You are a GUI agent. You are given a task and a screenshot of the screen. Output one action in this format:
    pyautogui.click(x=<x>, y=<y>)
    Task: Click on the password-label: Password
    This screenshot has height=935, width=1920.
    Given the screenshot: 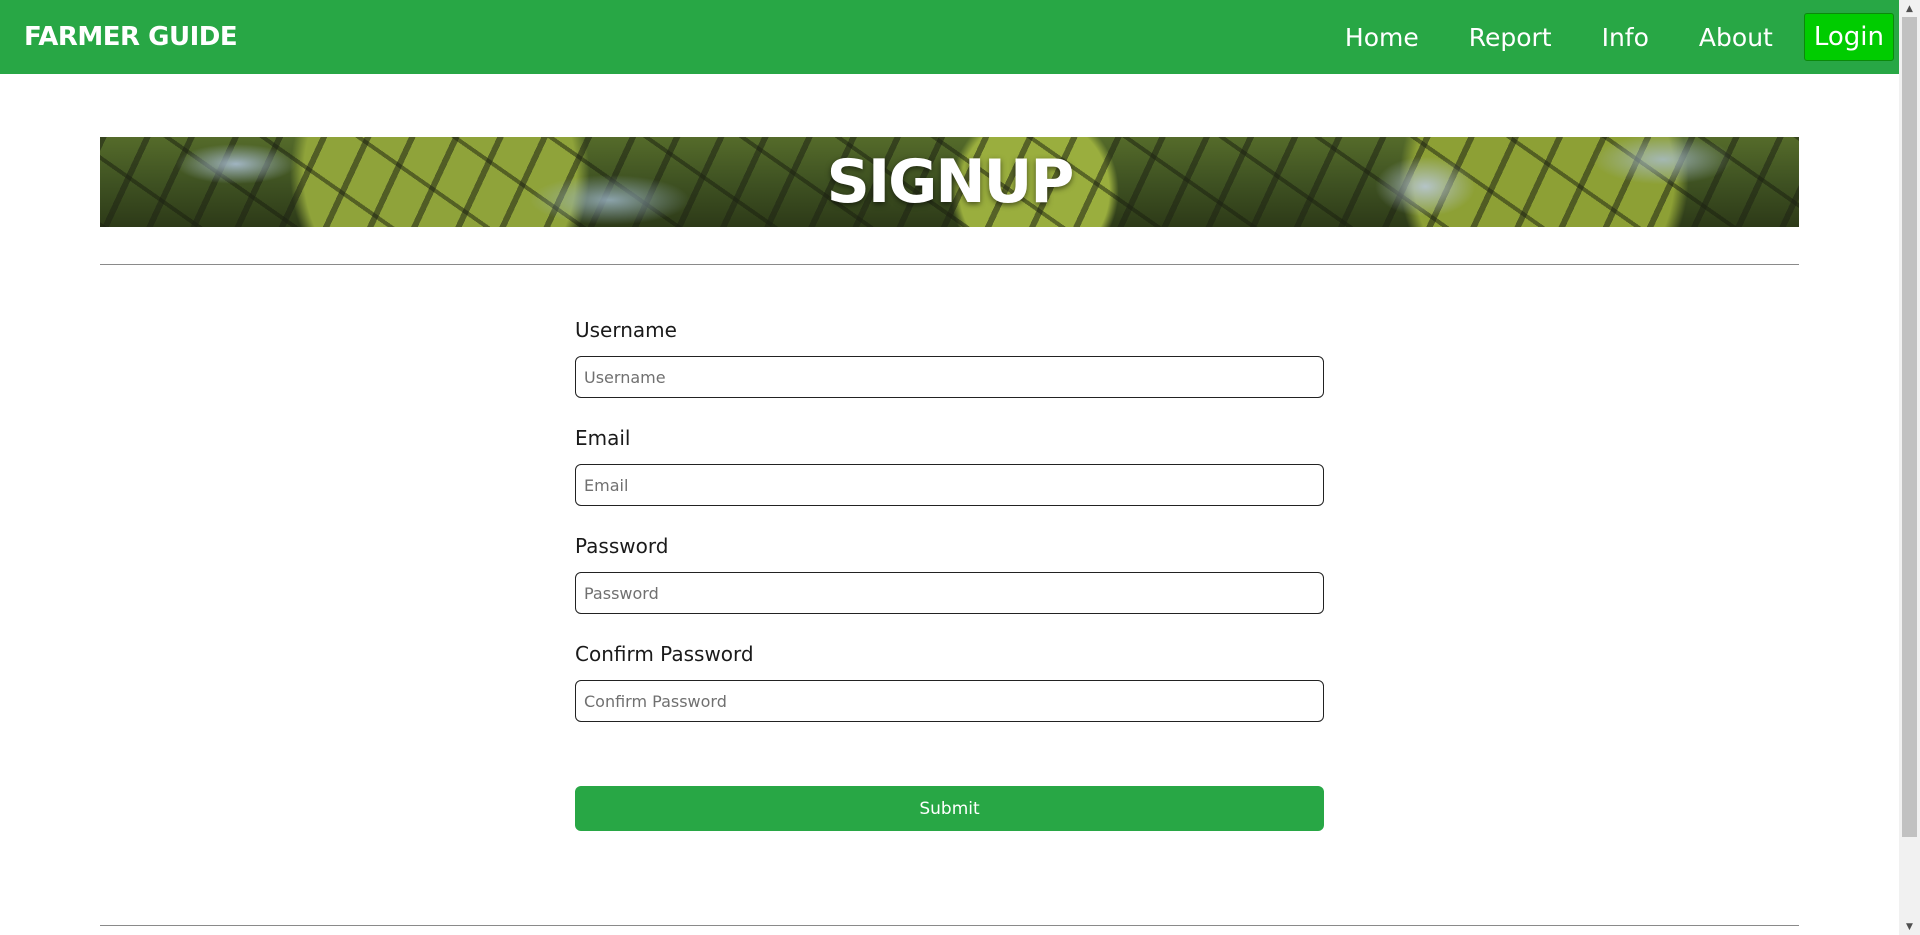 What is the action you would take?
    pyautogui.click(x=622, y=546)
    